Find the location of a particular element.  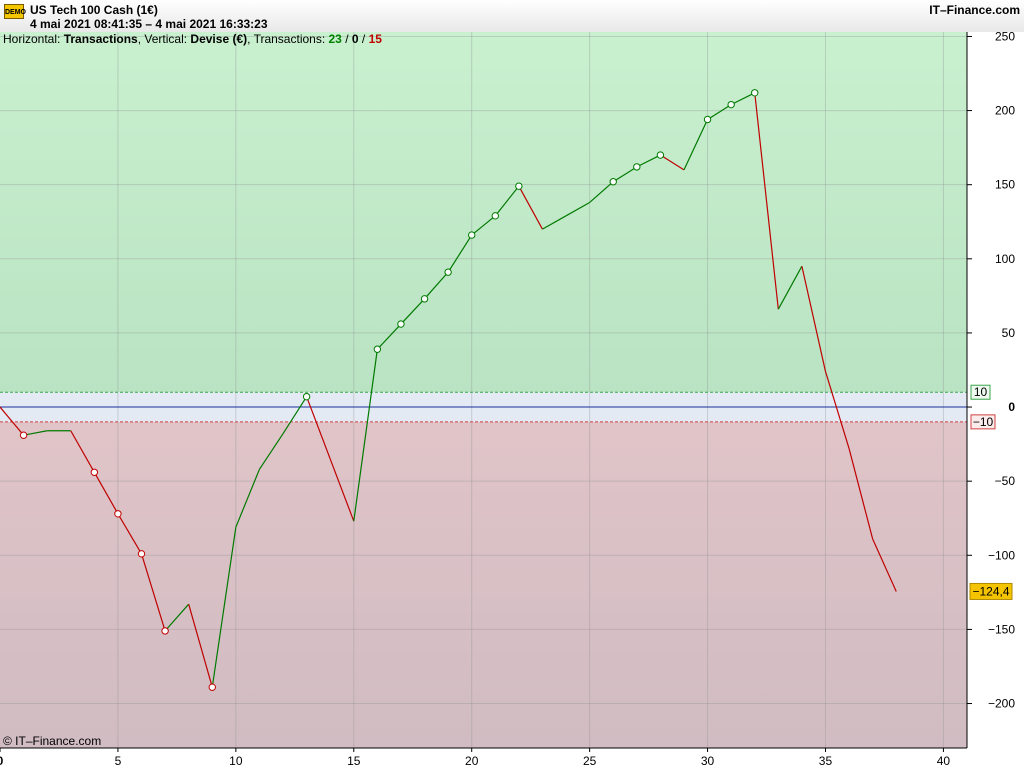

x-tick-label: 10 is located at coordinates (236, 761).